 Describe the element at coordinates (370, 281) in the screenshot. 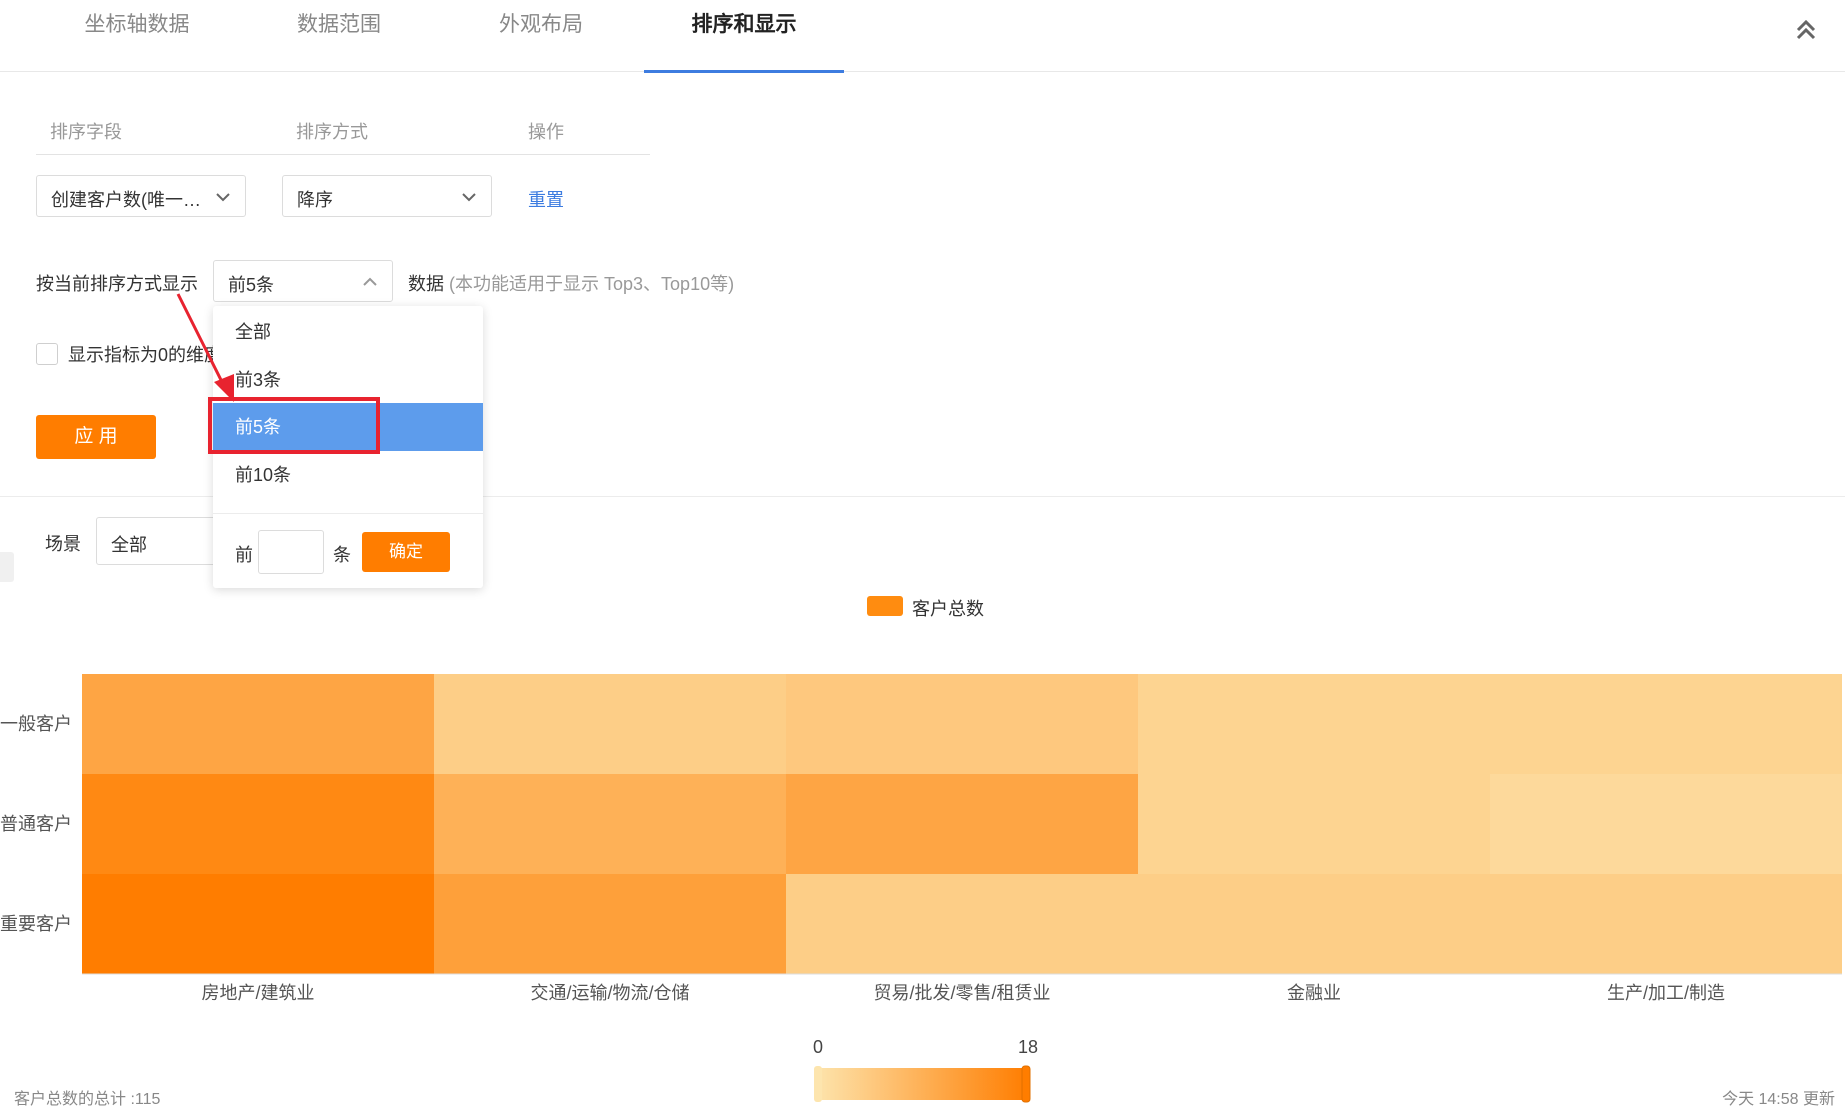

I see `chevron-up-icon` at that location.